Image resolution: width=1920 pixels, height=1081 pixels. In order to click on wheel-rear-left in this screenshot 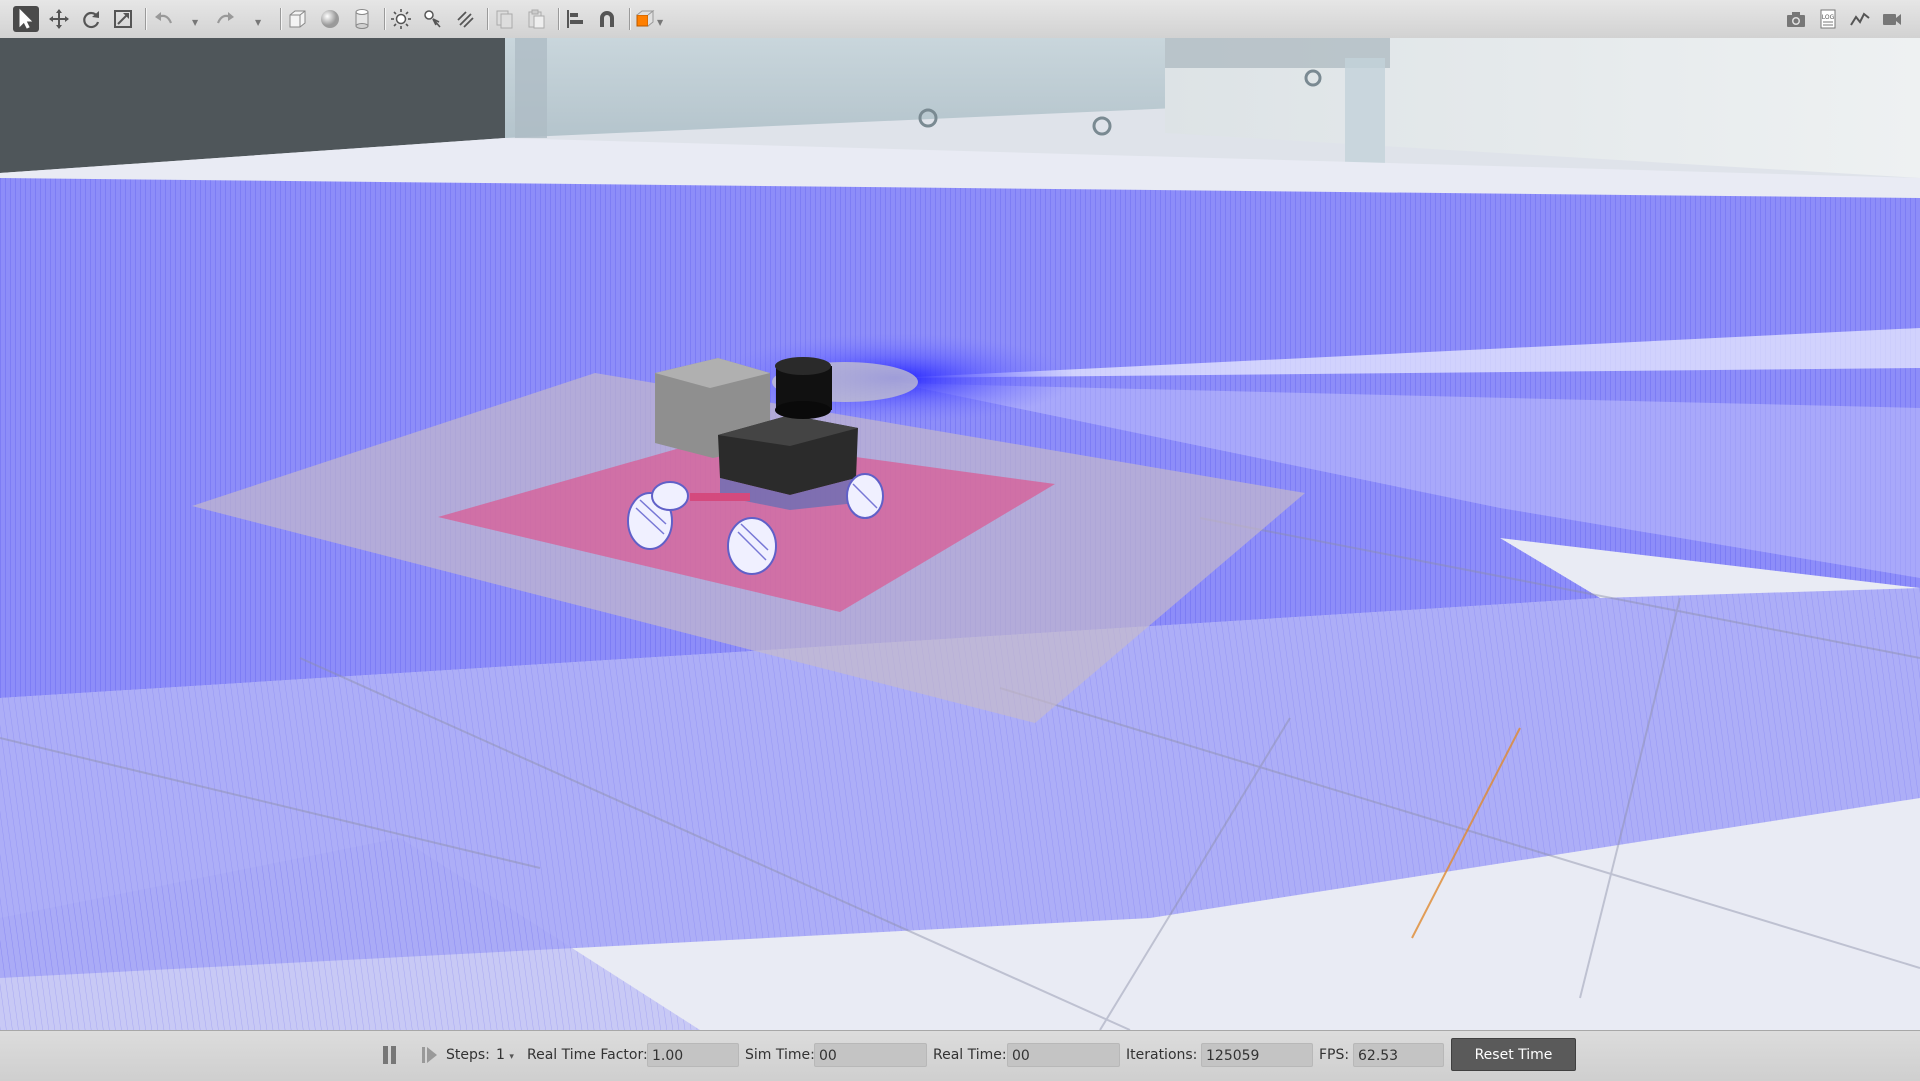, I will do `click(670, 496)`.